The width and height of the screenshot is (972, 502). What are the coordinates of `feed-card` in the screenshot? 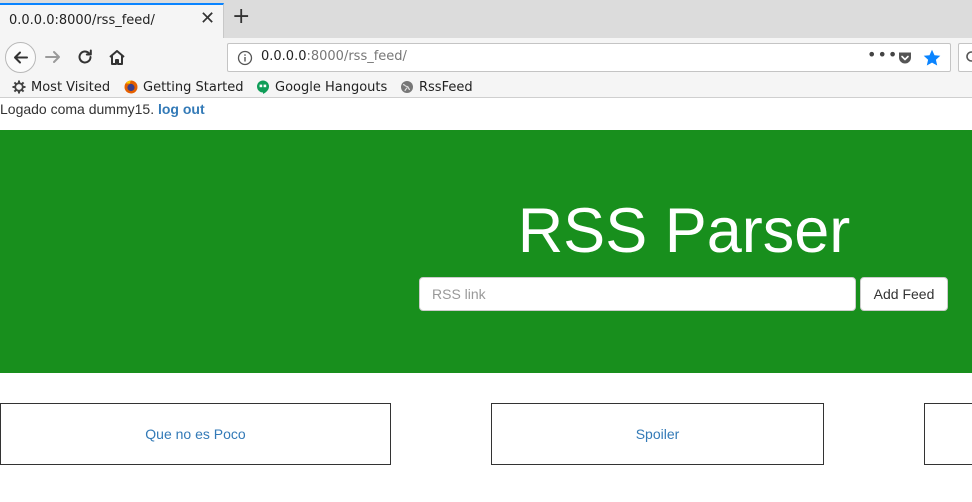 It's located at (948, 434).